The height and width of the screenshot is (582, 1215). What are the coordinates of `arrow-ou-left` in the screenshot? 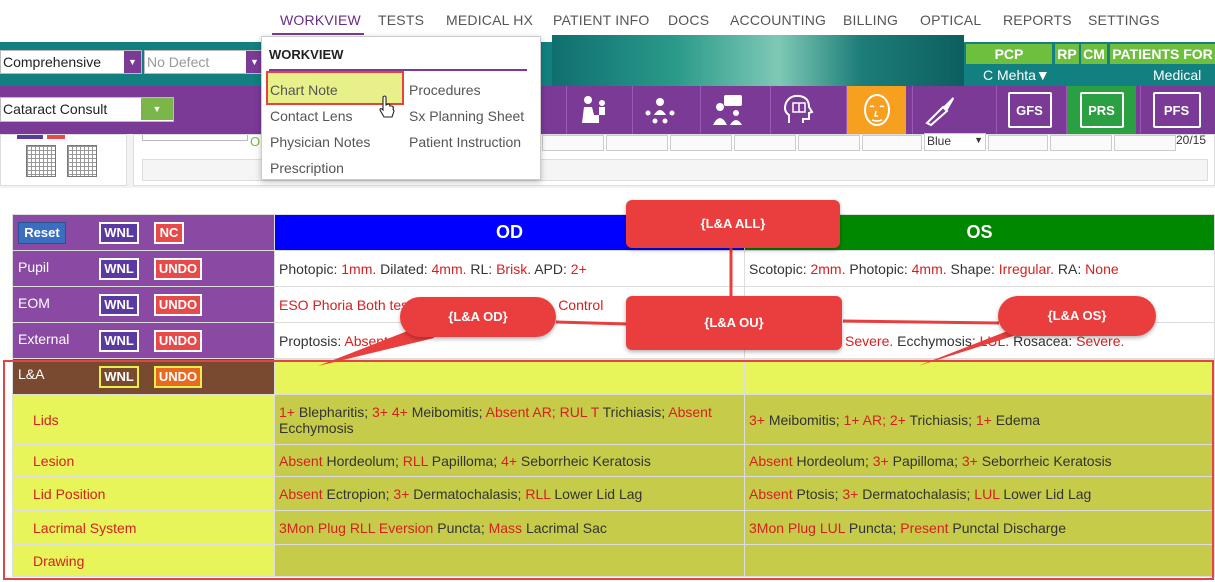 It's located at (591, 323).